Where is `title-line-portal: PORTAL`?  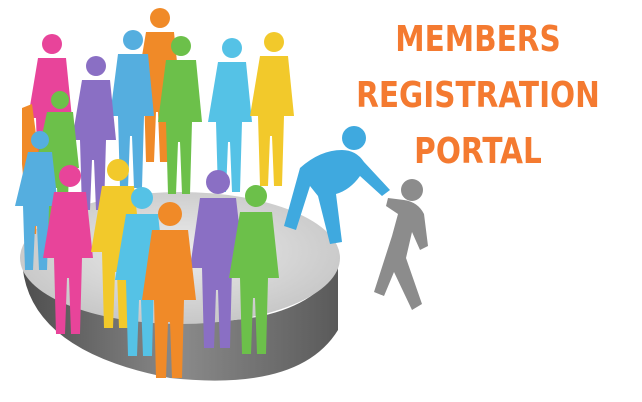 title-line-portal: PORTAL is located at coordinates (478, 151).